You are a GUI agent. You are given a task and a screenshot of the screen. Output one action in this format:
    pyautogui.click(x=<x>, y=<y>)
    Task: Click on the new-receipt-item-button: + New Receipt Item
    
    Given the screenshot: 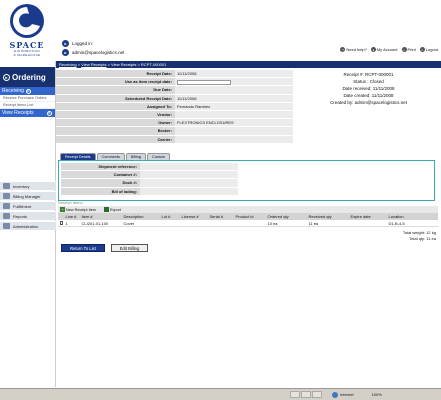 What is the action you would take?
    pyautogui.click(x=78, y=209)
    